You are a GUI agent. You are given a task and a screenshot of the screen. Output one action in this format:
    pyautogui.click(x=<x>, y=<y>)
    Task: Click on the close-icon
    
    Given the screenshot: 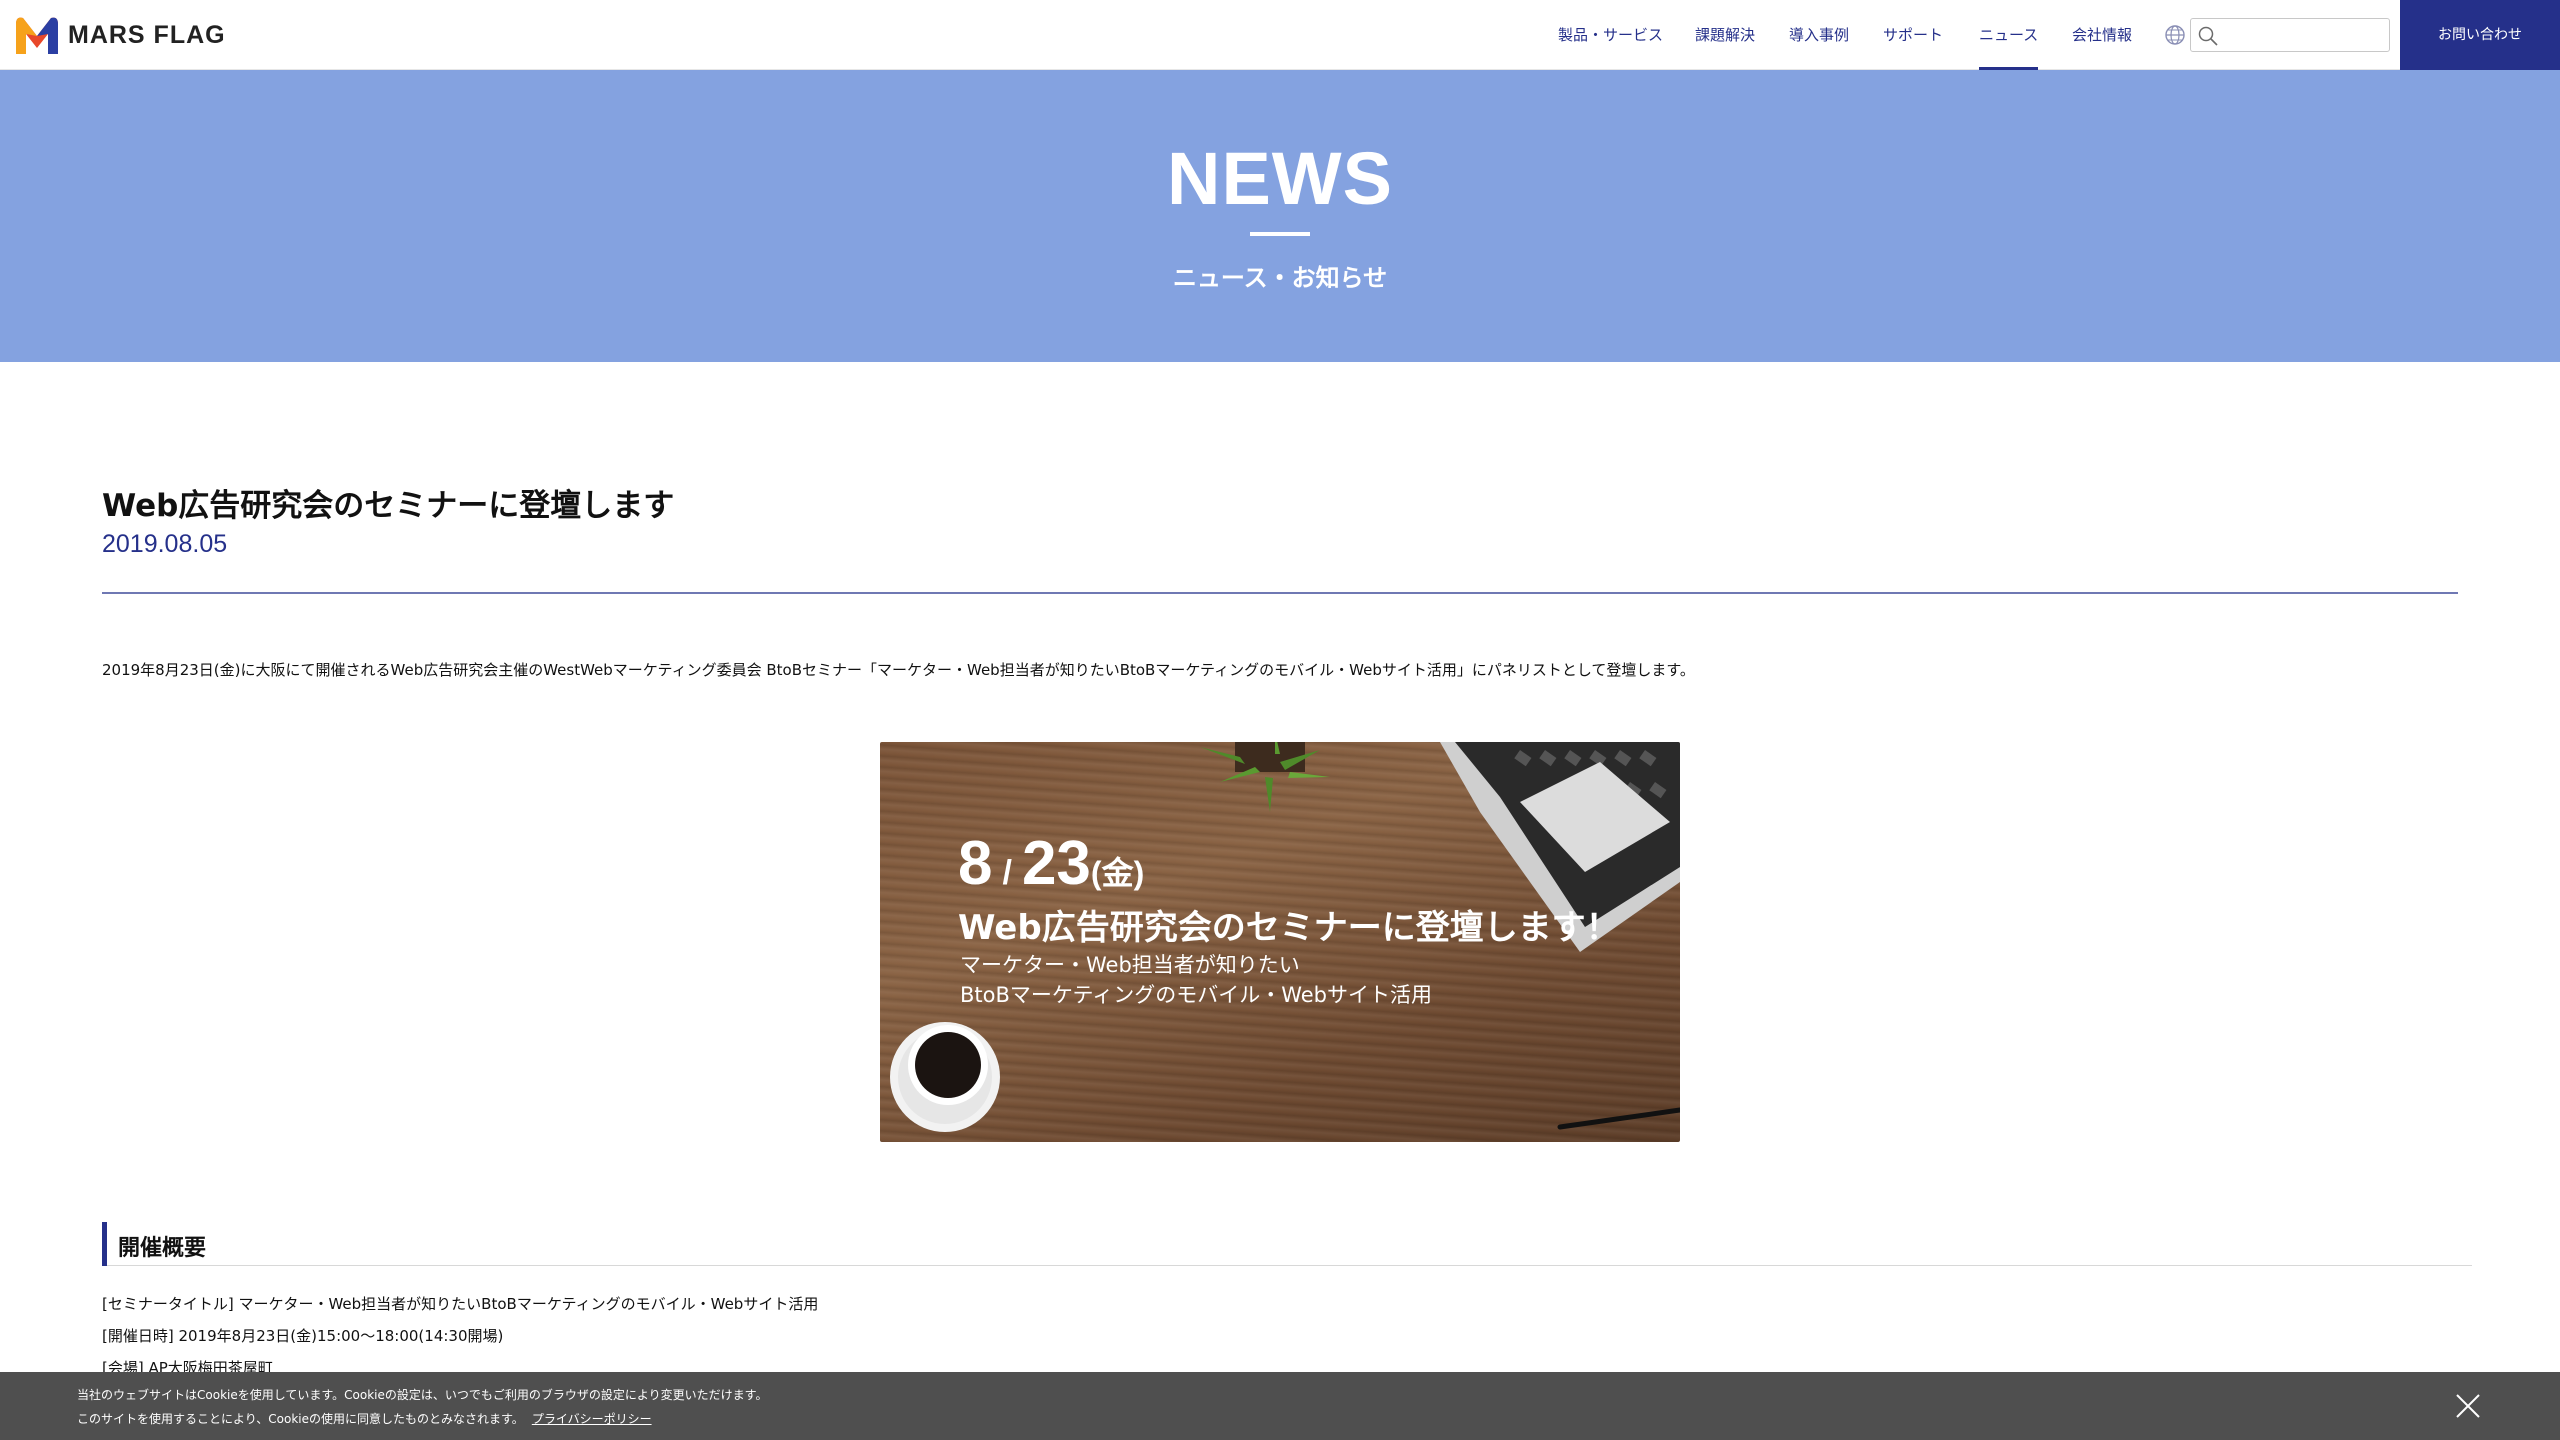 What is the action you would take?
    pyautogui.click(x=2468, y=1406)
    